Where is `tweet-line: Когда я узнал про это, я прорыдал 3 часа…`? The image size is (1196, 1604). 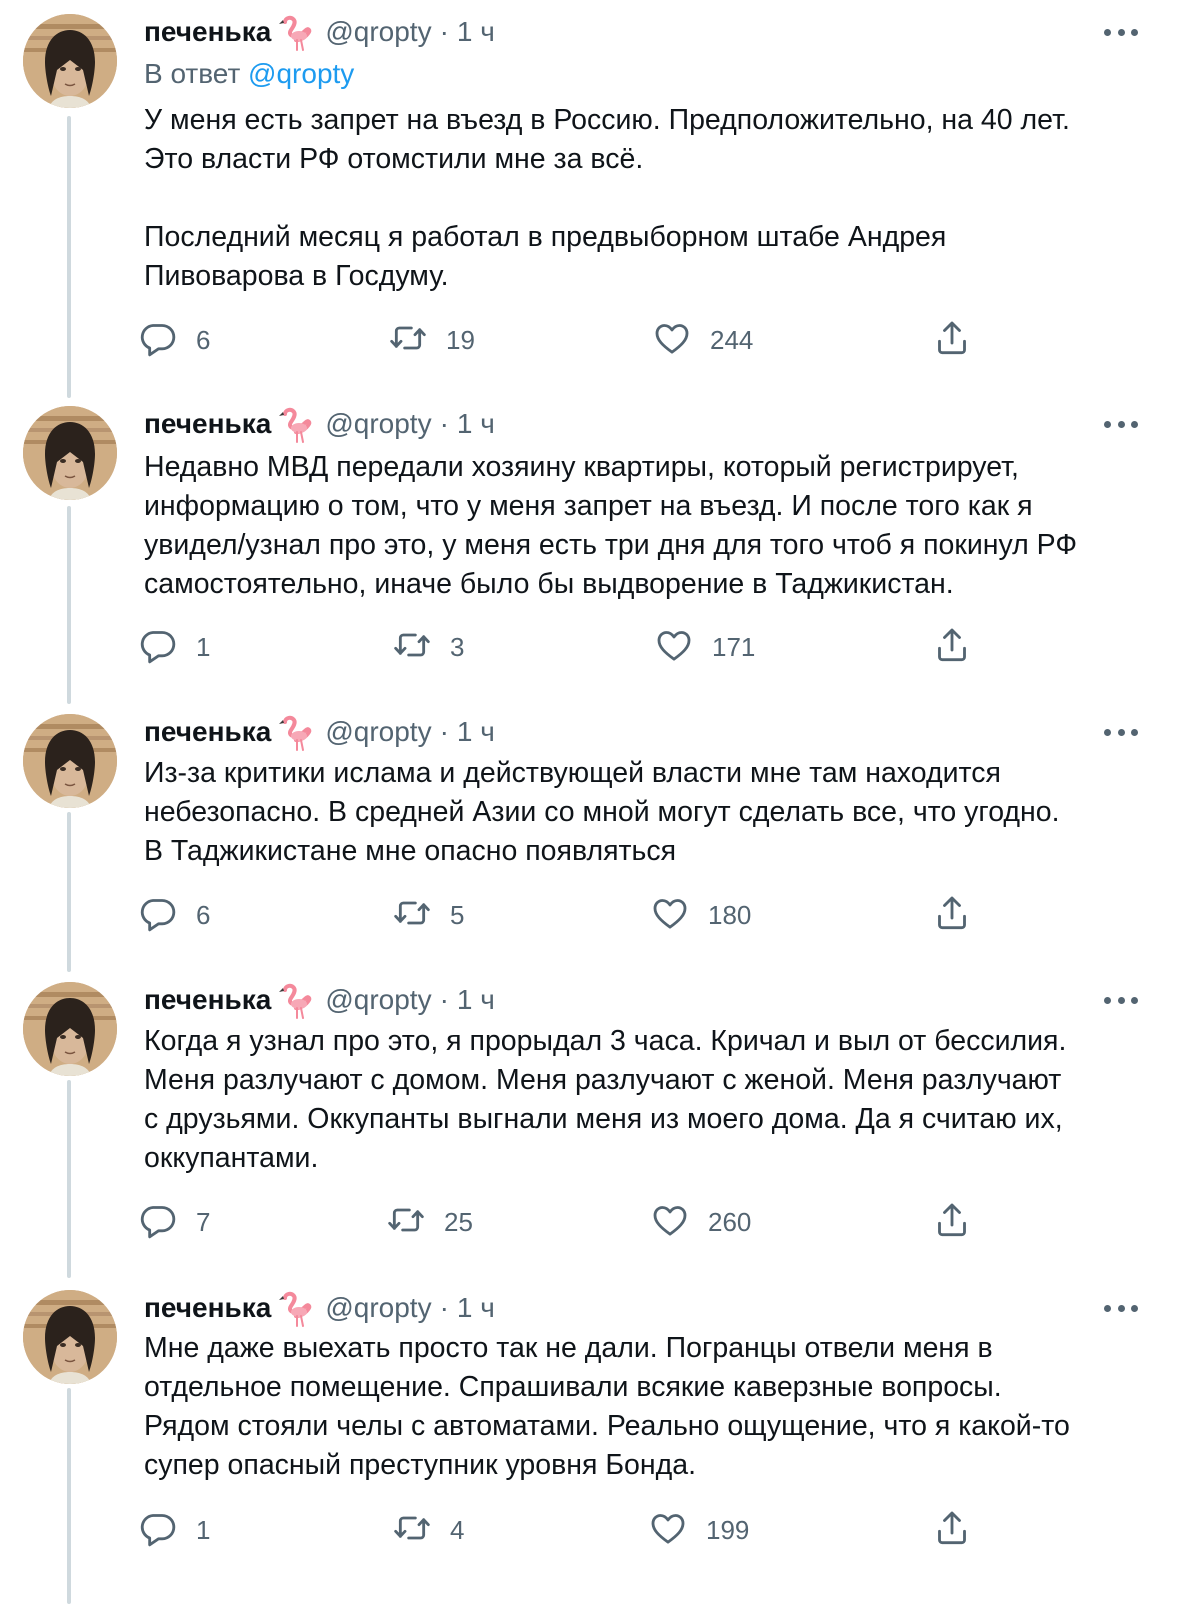 tweet-line: Когда я узнал про это, я прорыдал 3 часа… is located at coordinates (605, 1041).